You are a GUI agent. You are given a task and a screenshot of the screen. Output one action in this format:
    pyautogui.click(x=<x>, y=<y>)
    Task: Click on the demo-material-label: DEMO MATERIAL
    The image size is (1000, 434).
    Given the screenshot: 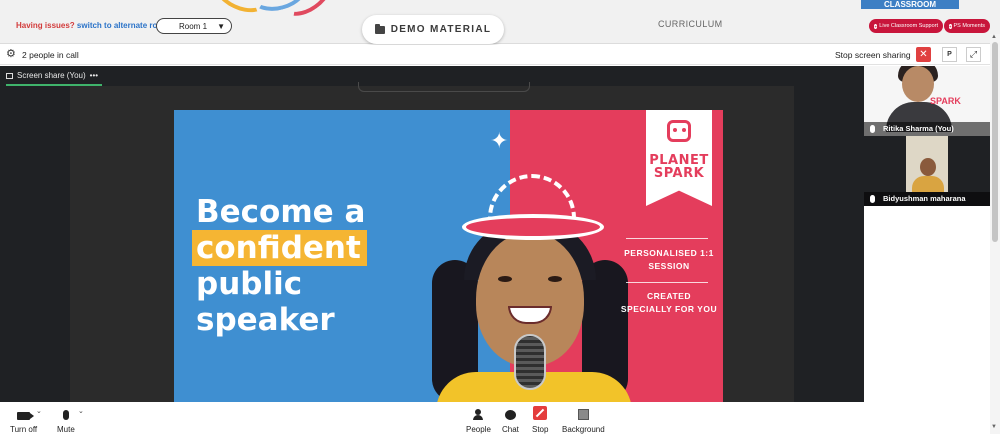 What is the action you would take?
    pyautogui.click(x=441, y=29)
    